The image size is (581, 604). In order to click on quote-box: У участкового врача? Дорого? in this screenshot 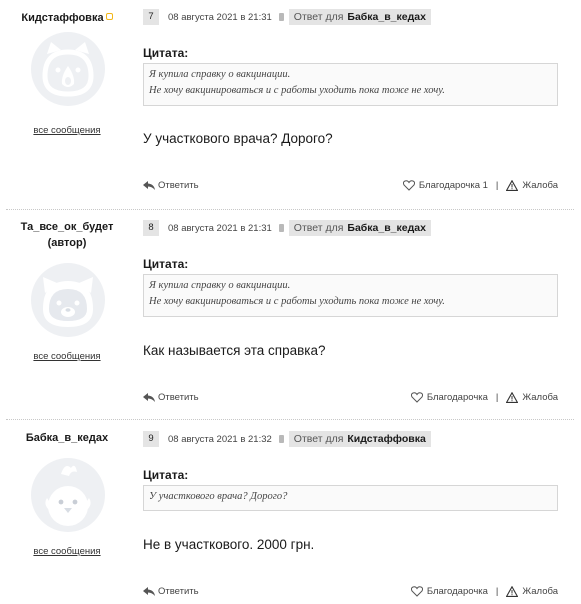, I will do `click(350, 498)`.